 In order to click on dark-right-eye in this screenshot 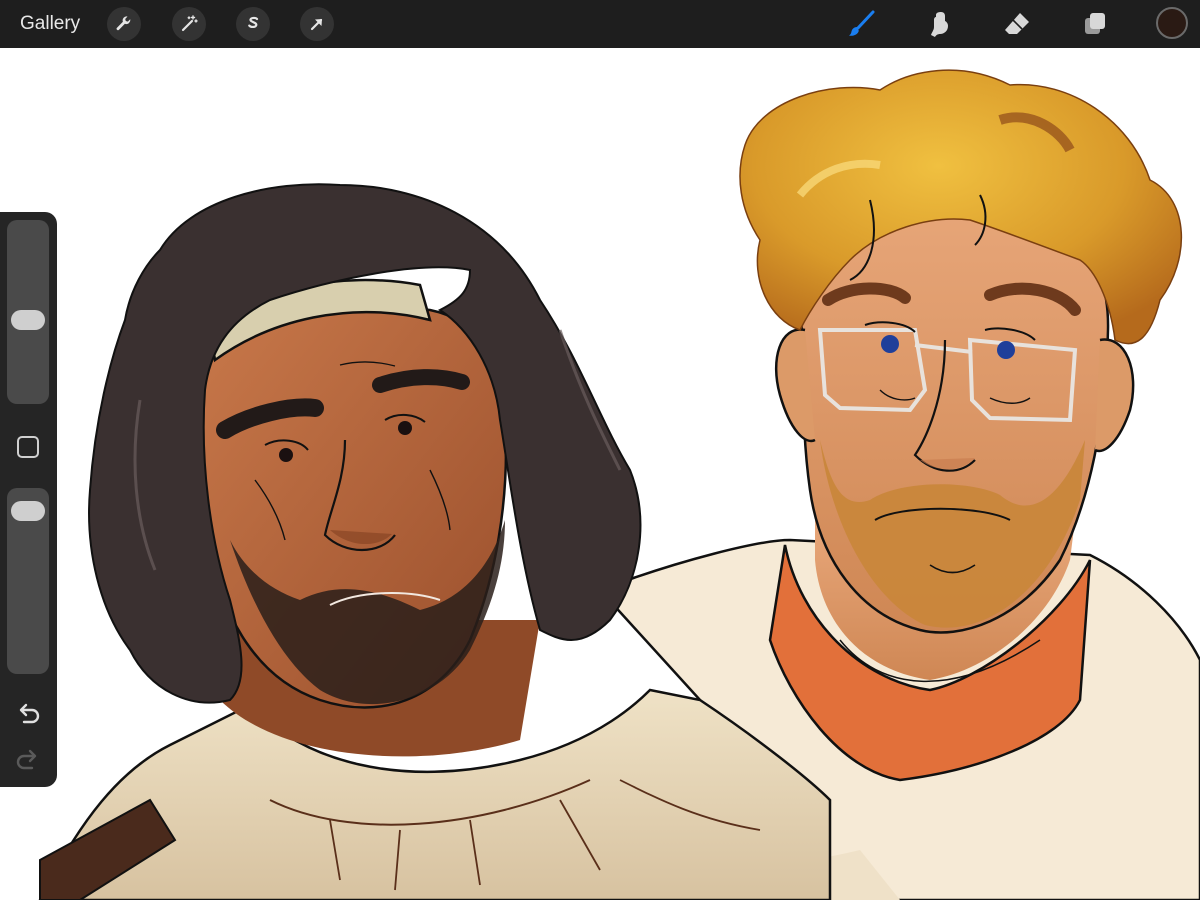, I will do `click(405, 428)`.